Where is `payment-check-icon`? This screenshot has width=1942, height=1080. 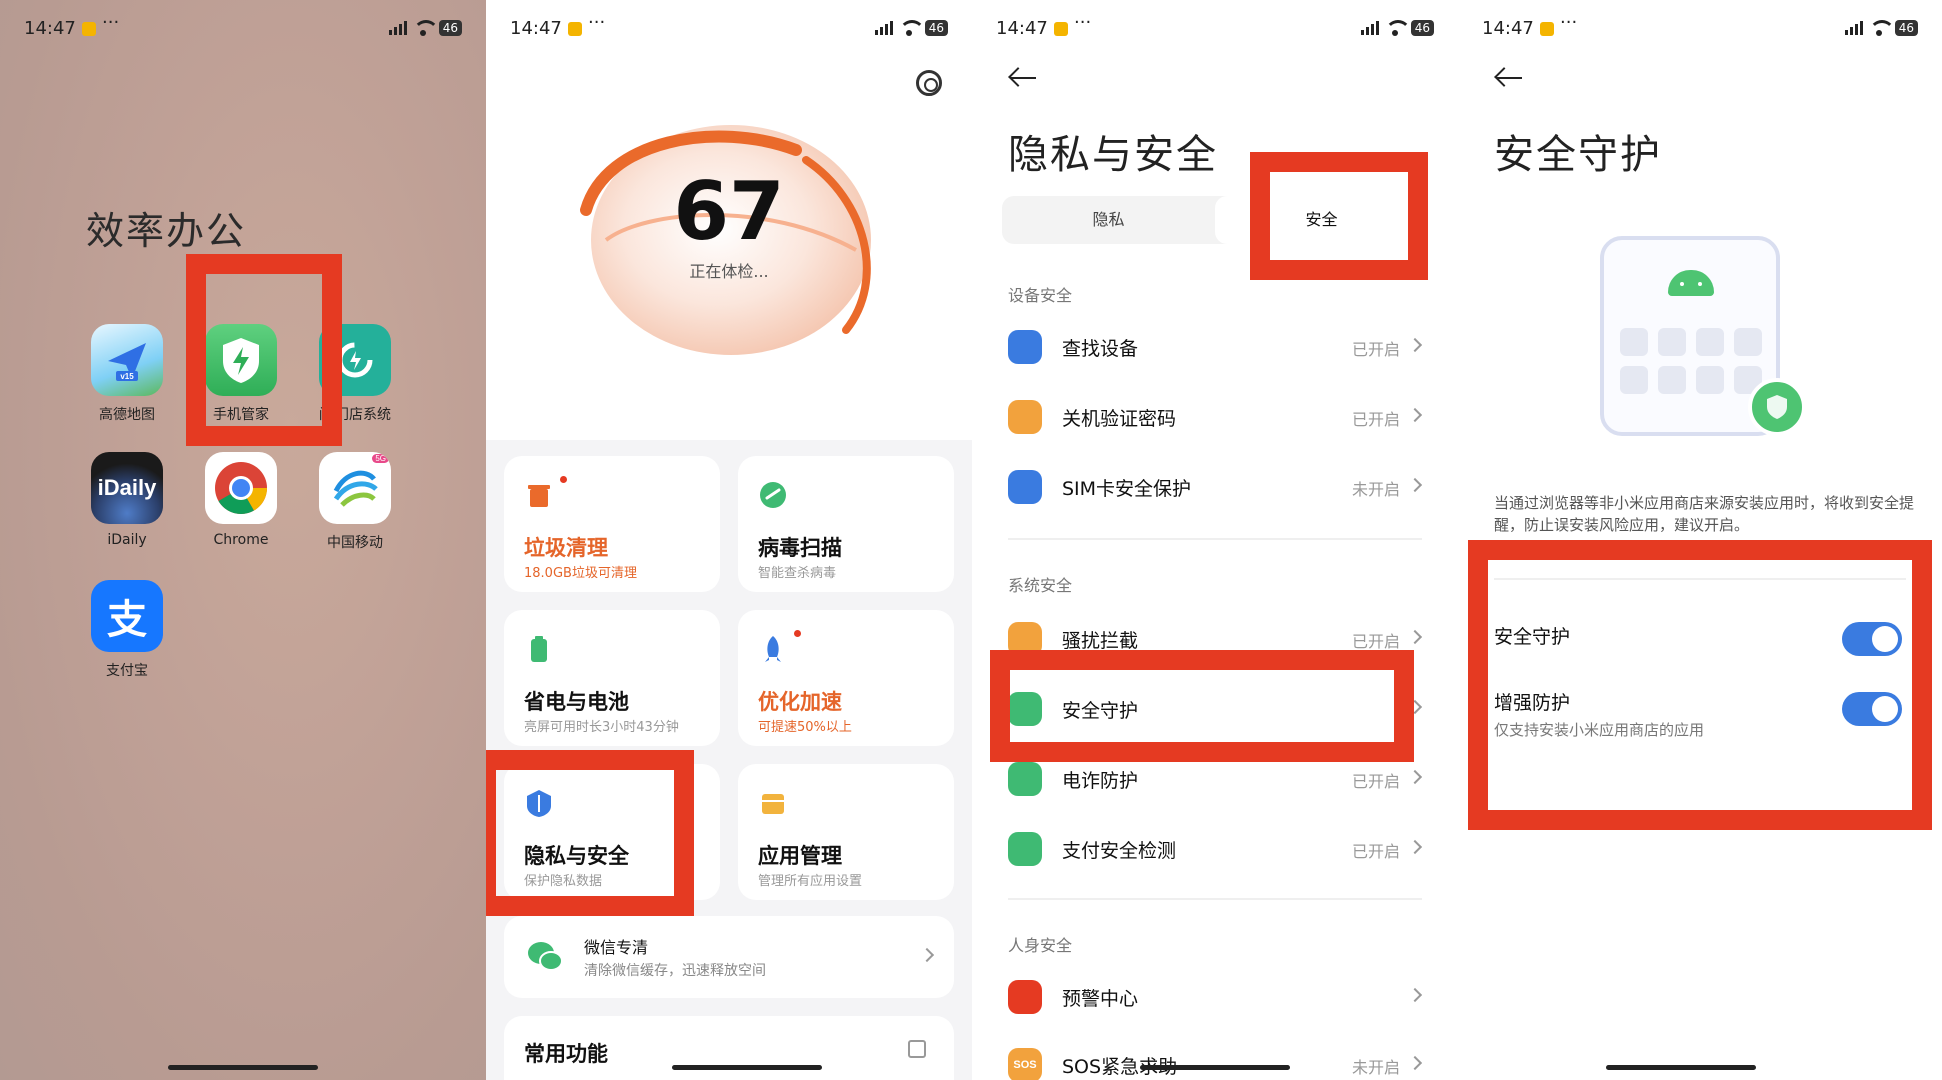
payment-check-icon is located at coordinates (1025, 849).